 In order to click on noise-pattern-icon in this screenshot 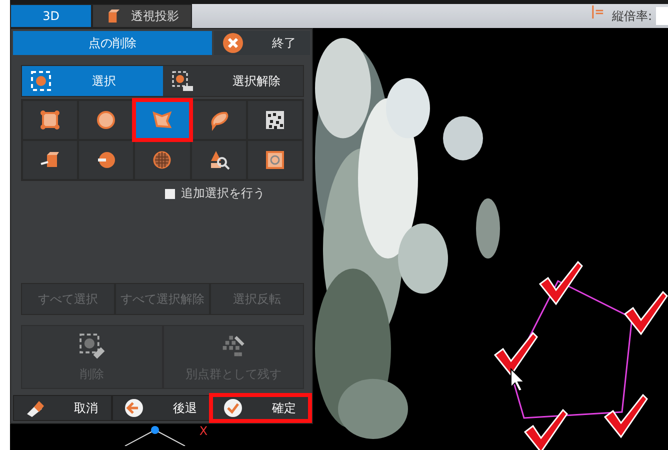, I will do `click(275, 120)`.